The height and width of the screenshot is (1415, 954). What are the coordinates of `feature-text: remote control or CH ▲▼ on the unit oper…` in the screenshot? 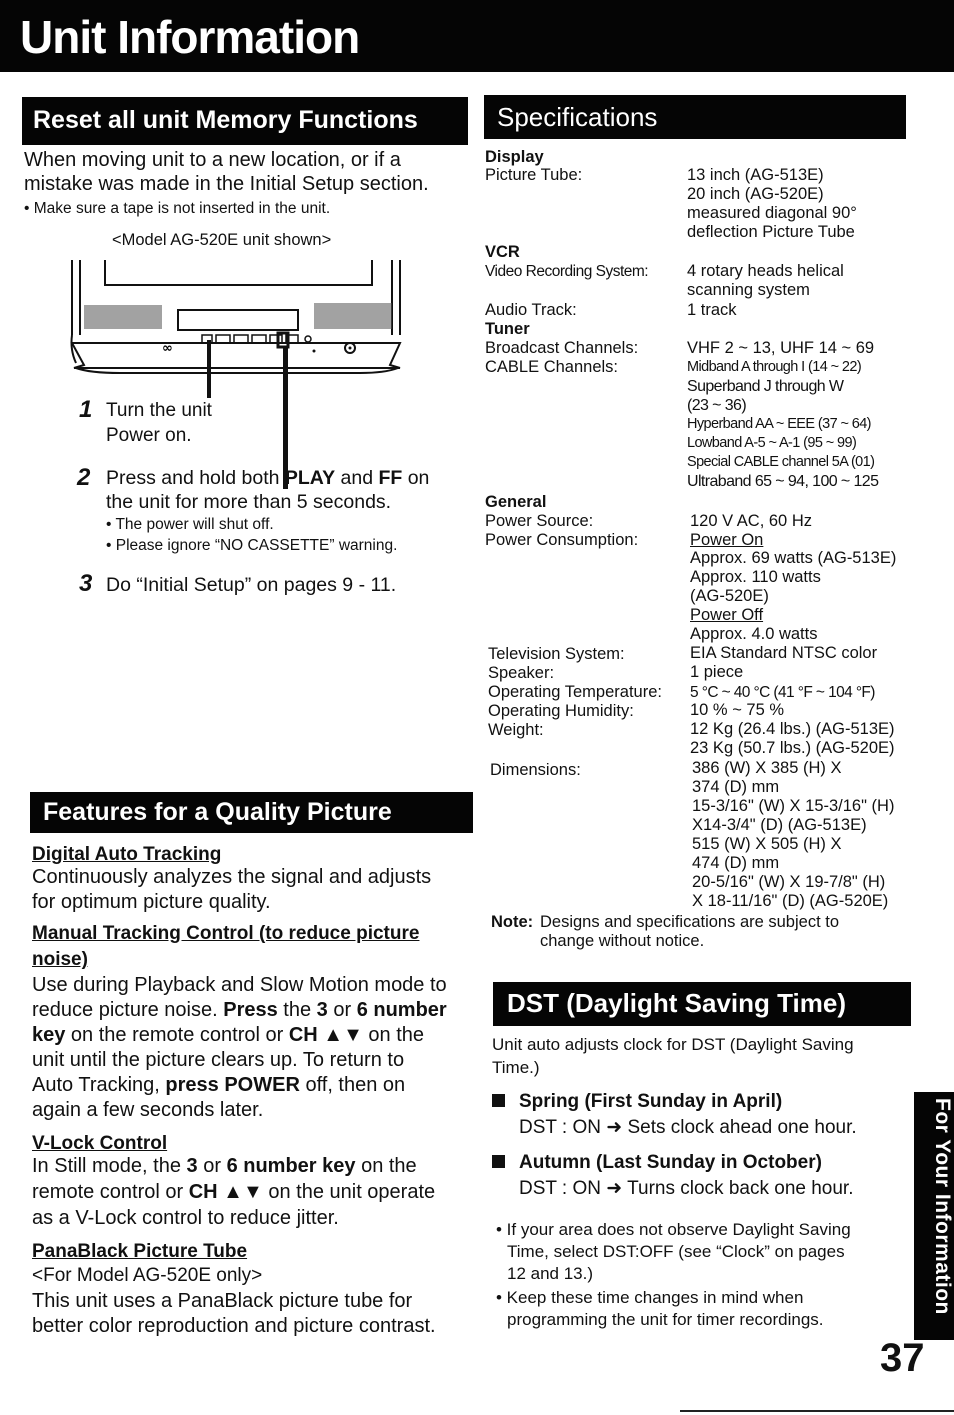 It's located at (233, 1192).